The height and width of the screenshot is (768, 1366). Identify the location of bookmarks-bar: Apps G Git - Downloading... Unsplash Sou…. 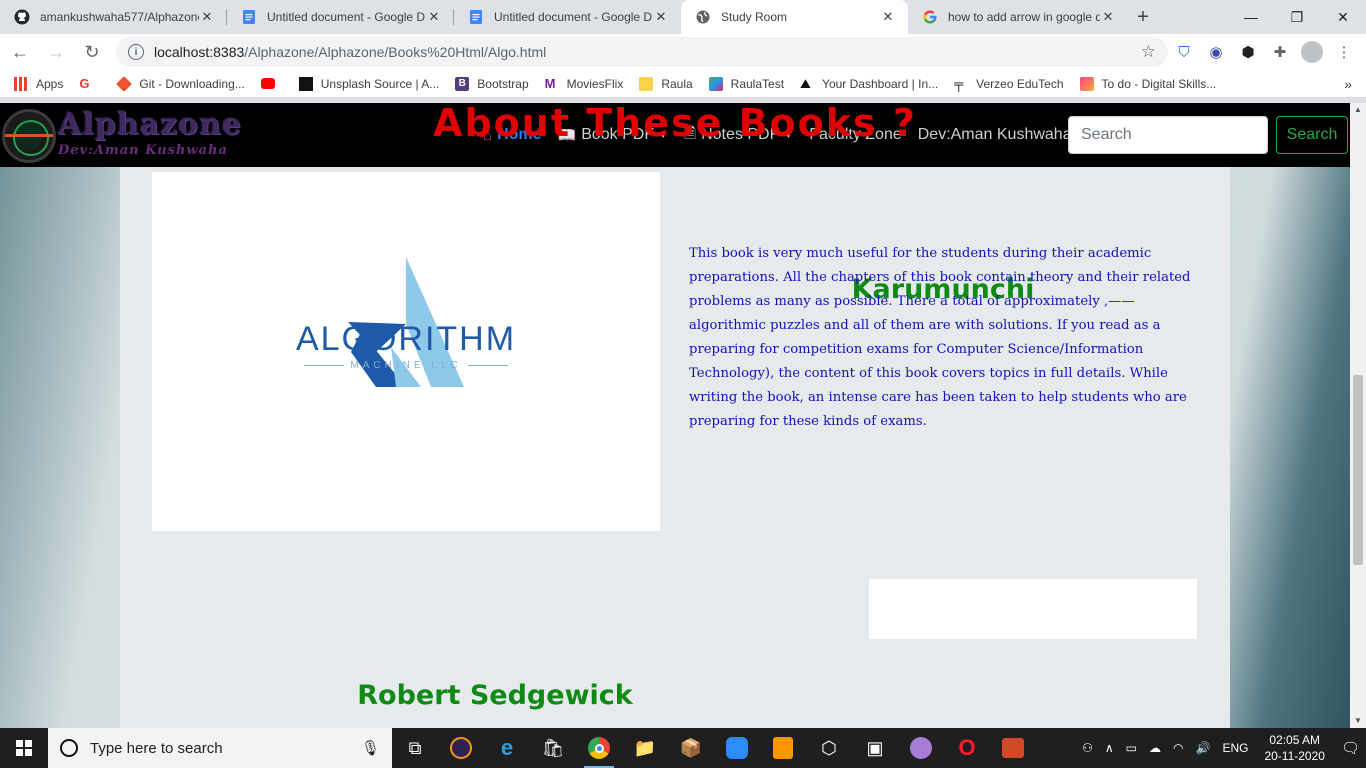
(683, 84).